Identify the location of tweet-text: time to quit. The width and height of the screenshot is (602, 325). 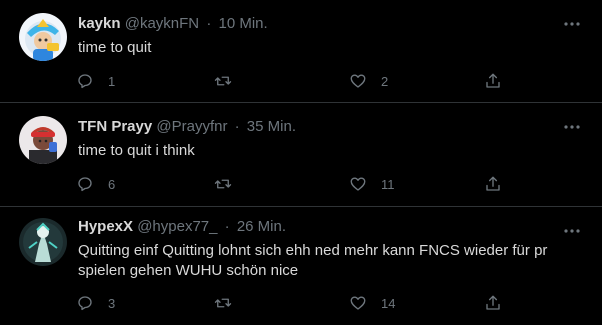
(115, 47).